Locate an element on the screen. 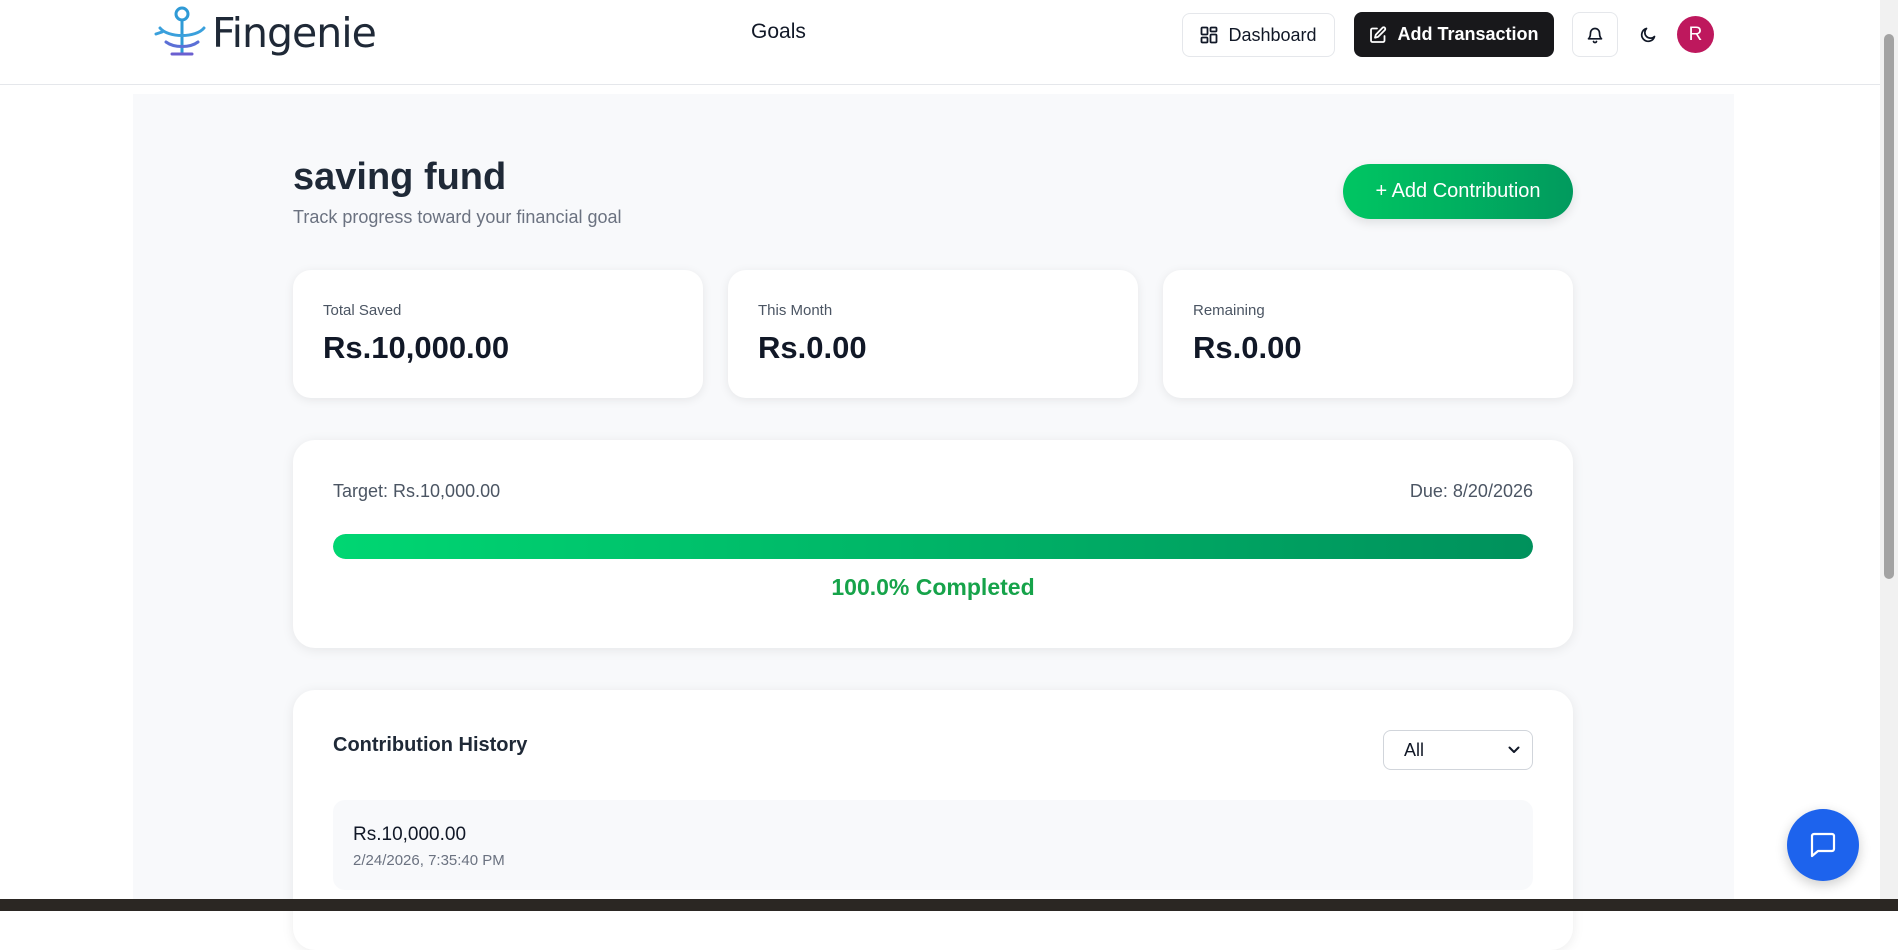  history-filter-value: All is located at coordinates (1414, 749).